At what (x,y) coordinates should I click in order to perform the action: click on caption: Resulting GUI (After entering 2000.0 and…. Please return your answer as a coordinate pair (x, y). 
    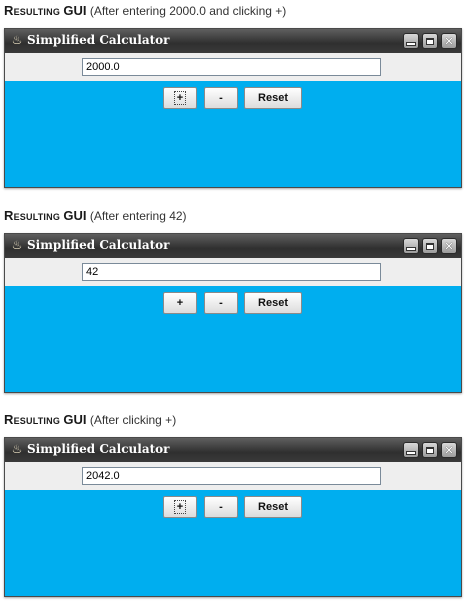
    Looking at the image, I should click on (145, 10).